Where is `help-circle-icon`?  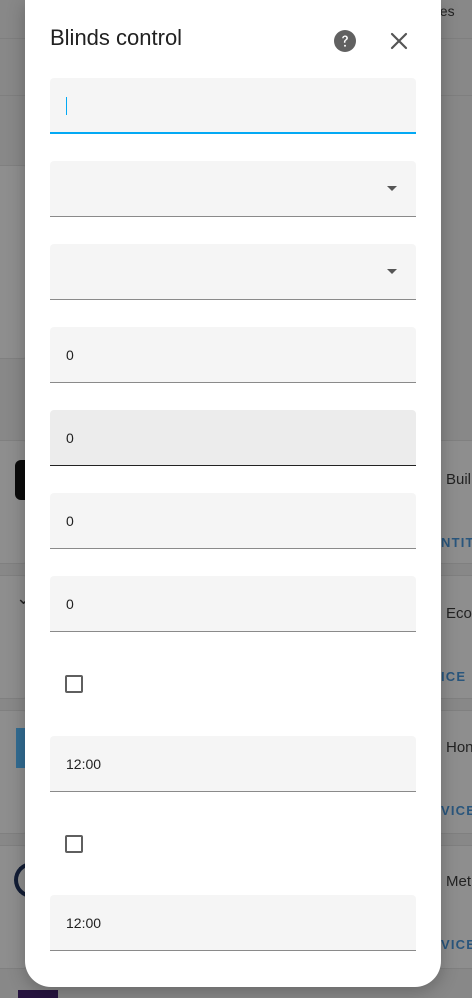
help-circle-icon is located at coordinates (345, 41).